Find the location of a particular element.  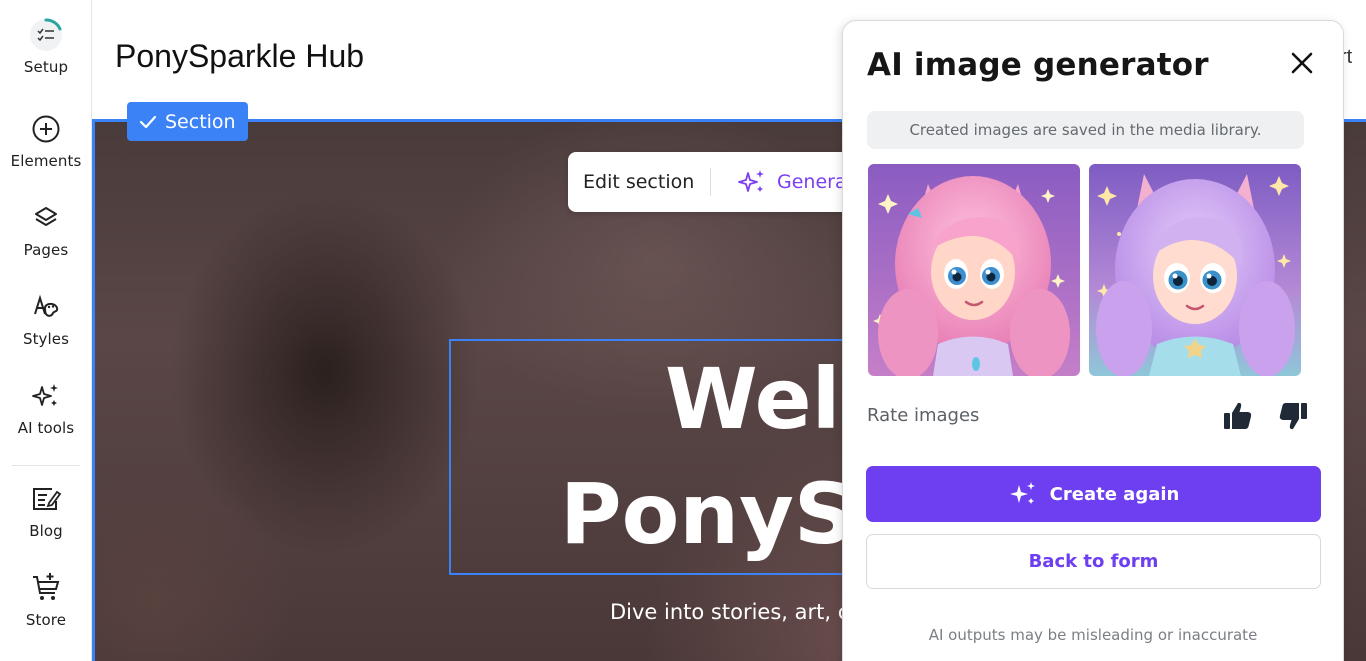

layers-icon is located at coordinates (46, 218).